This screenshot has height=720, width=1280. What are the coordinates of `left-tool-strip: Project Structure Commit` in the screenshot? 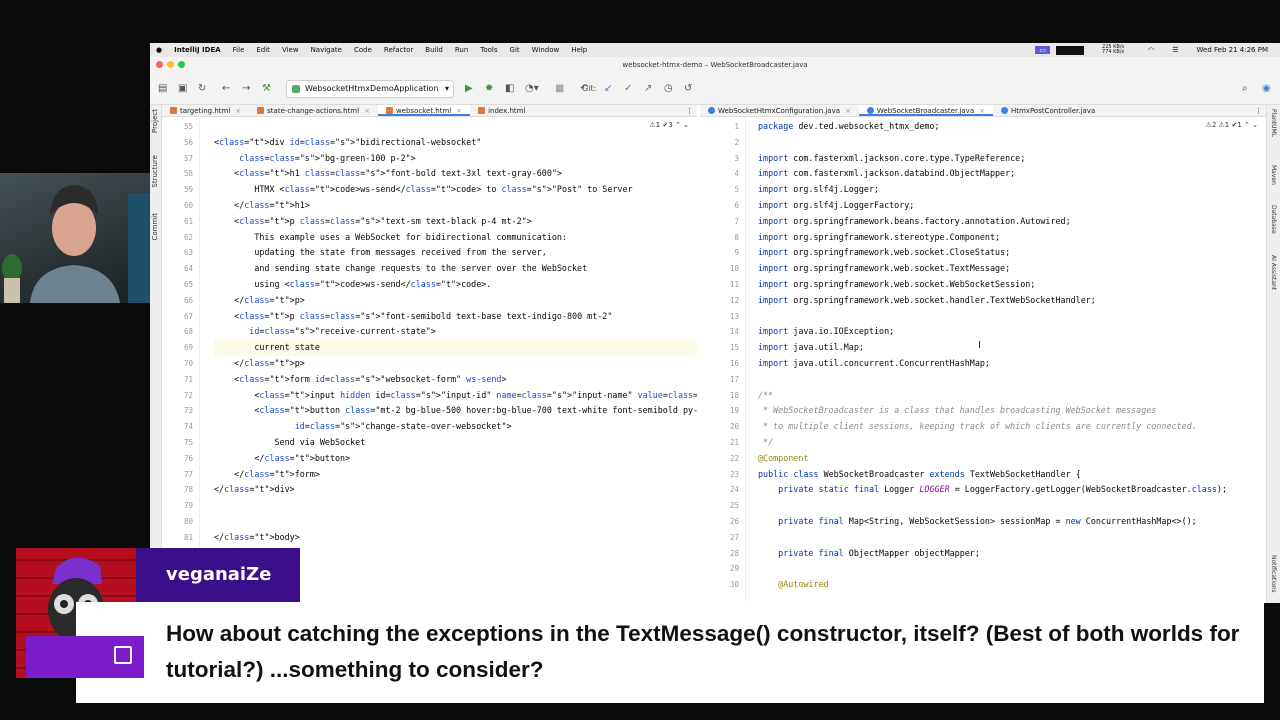 It's located at (156, 354).